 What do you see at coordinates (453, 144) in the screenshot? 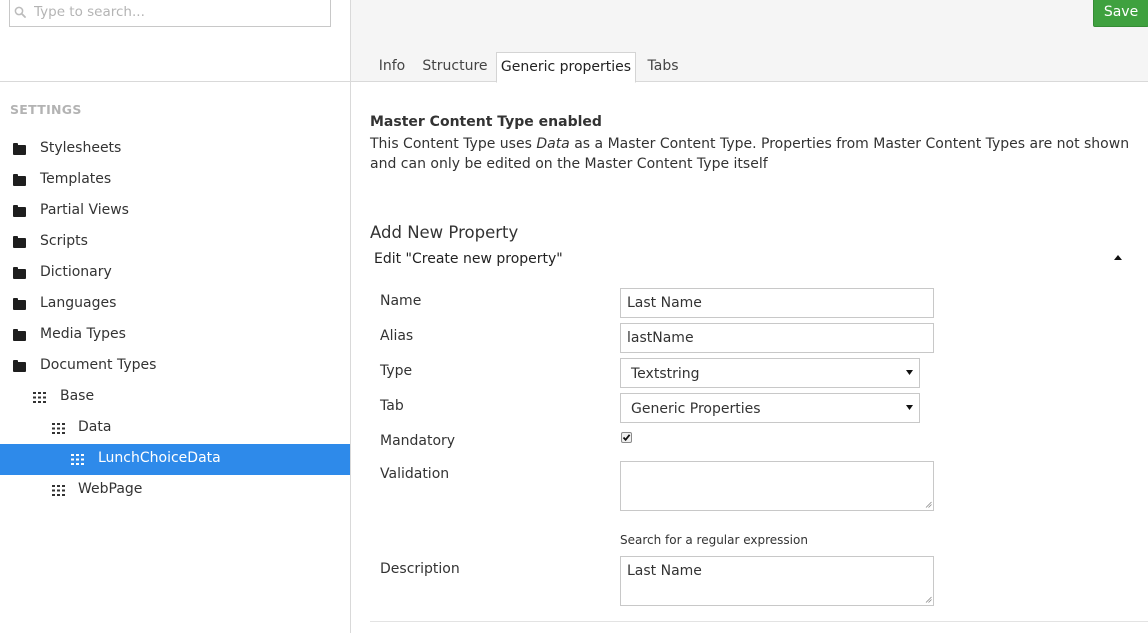
I see `description-text: This Content Type uses` at bounding box center [453, 144].